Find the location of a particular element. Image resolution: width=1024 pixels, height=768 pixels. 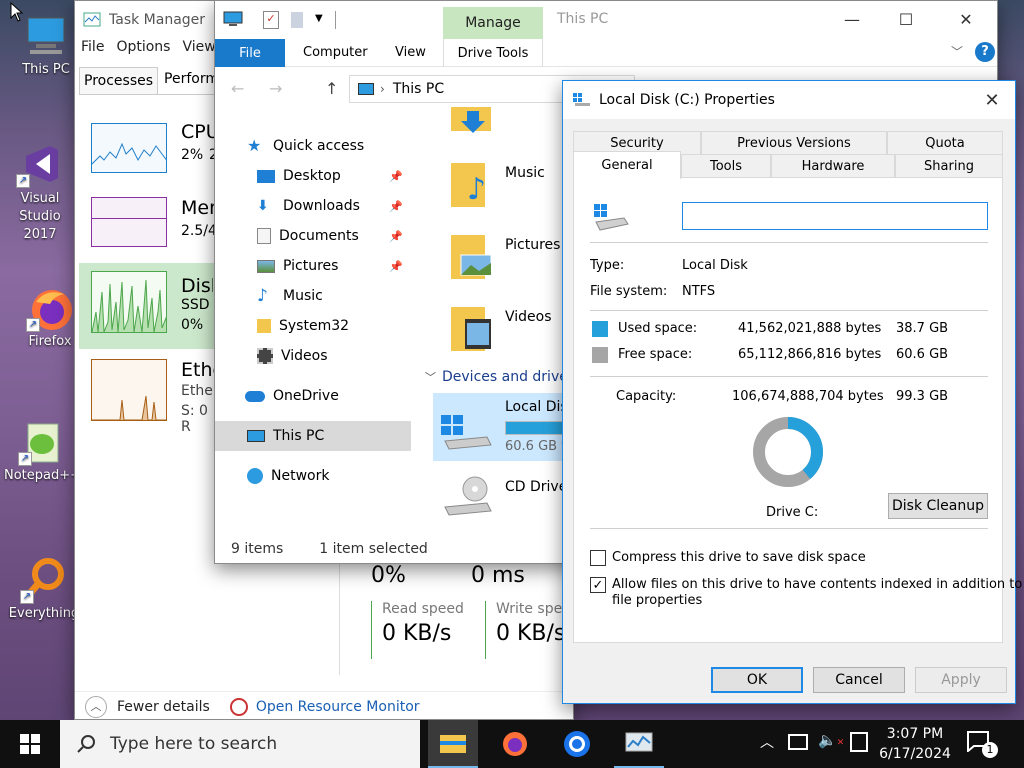

nav-label: Documents is located at coordinates (319, 236).